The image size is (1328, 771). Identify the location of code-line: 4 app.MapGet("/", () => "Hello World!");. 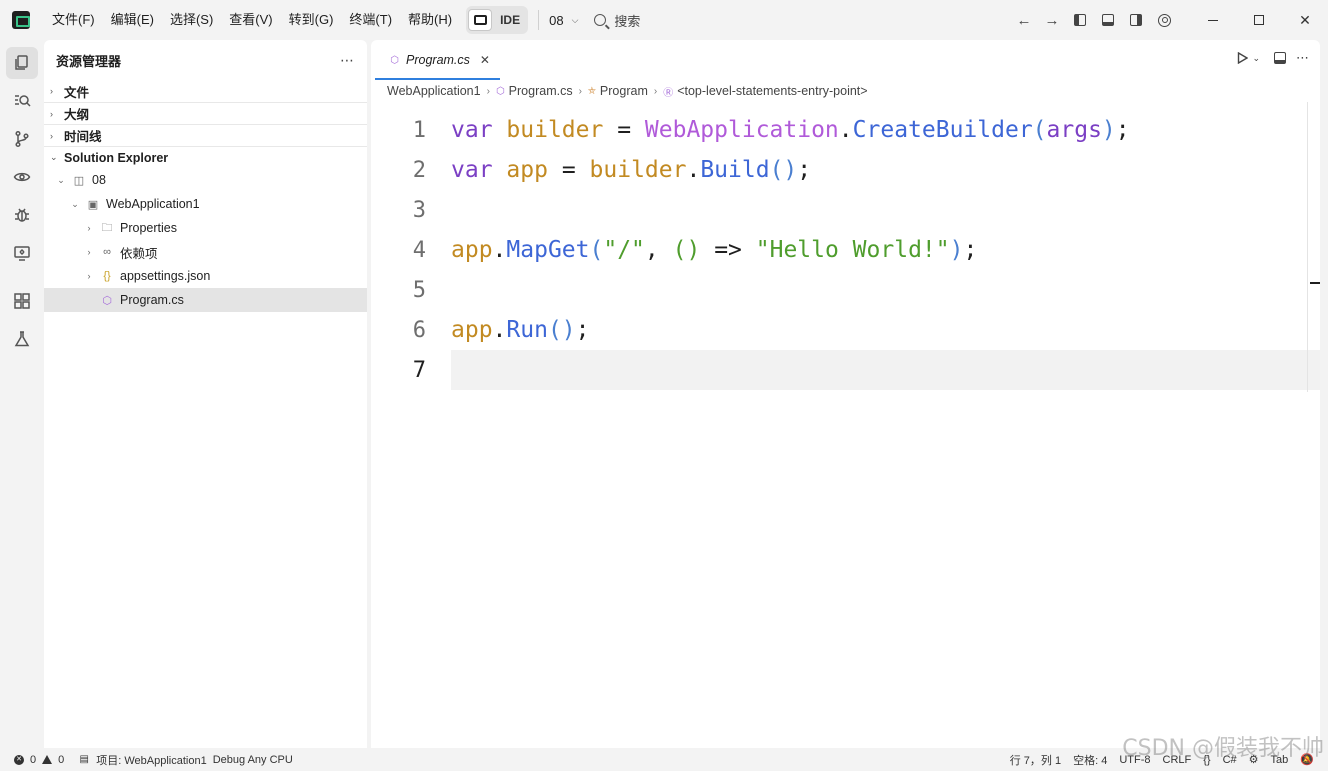
(845, 250).